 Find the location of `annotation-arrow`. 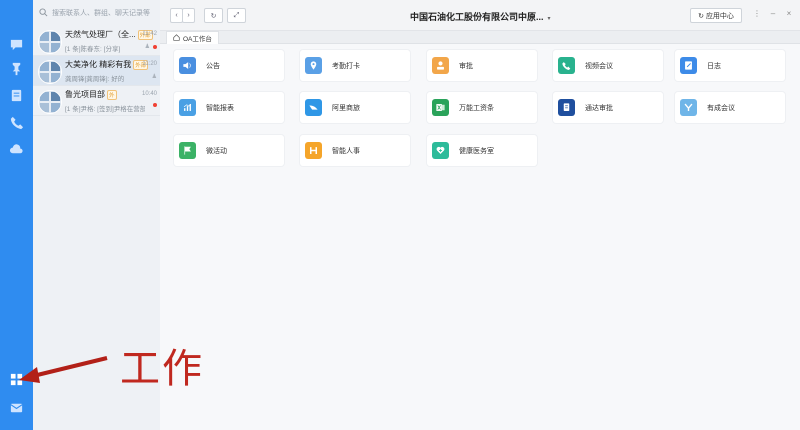

annotation-arrow is located at coordinates (63, 369).